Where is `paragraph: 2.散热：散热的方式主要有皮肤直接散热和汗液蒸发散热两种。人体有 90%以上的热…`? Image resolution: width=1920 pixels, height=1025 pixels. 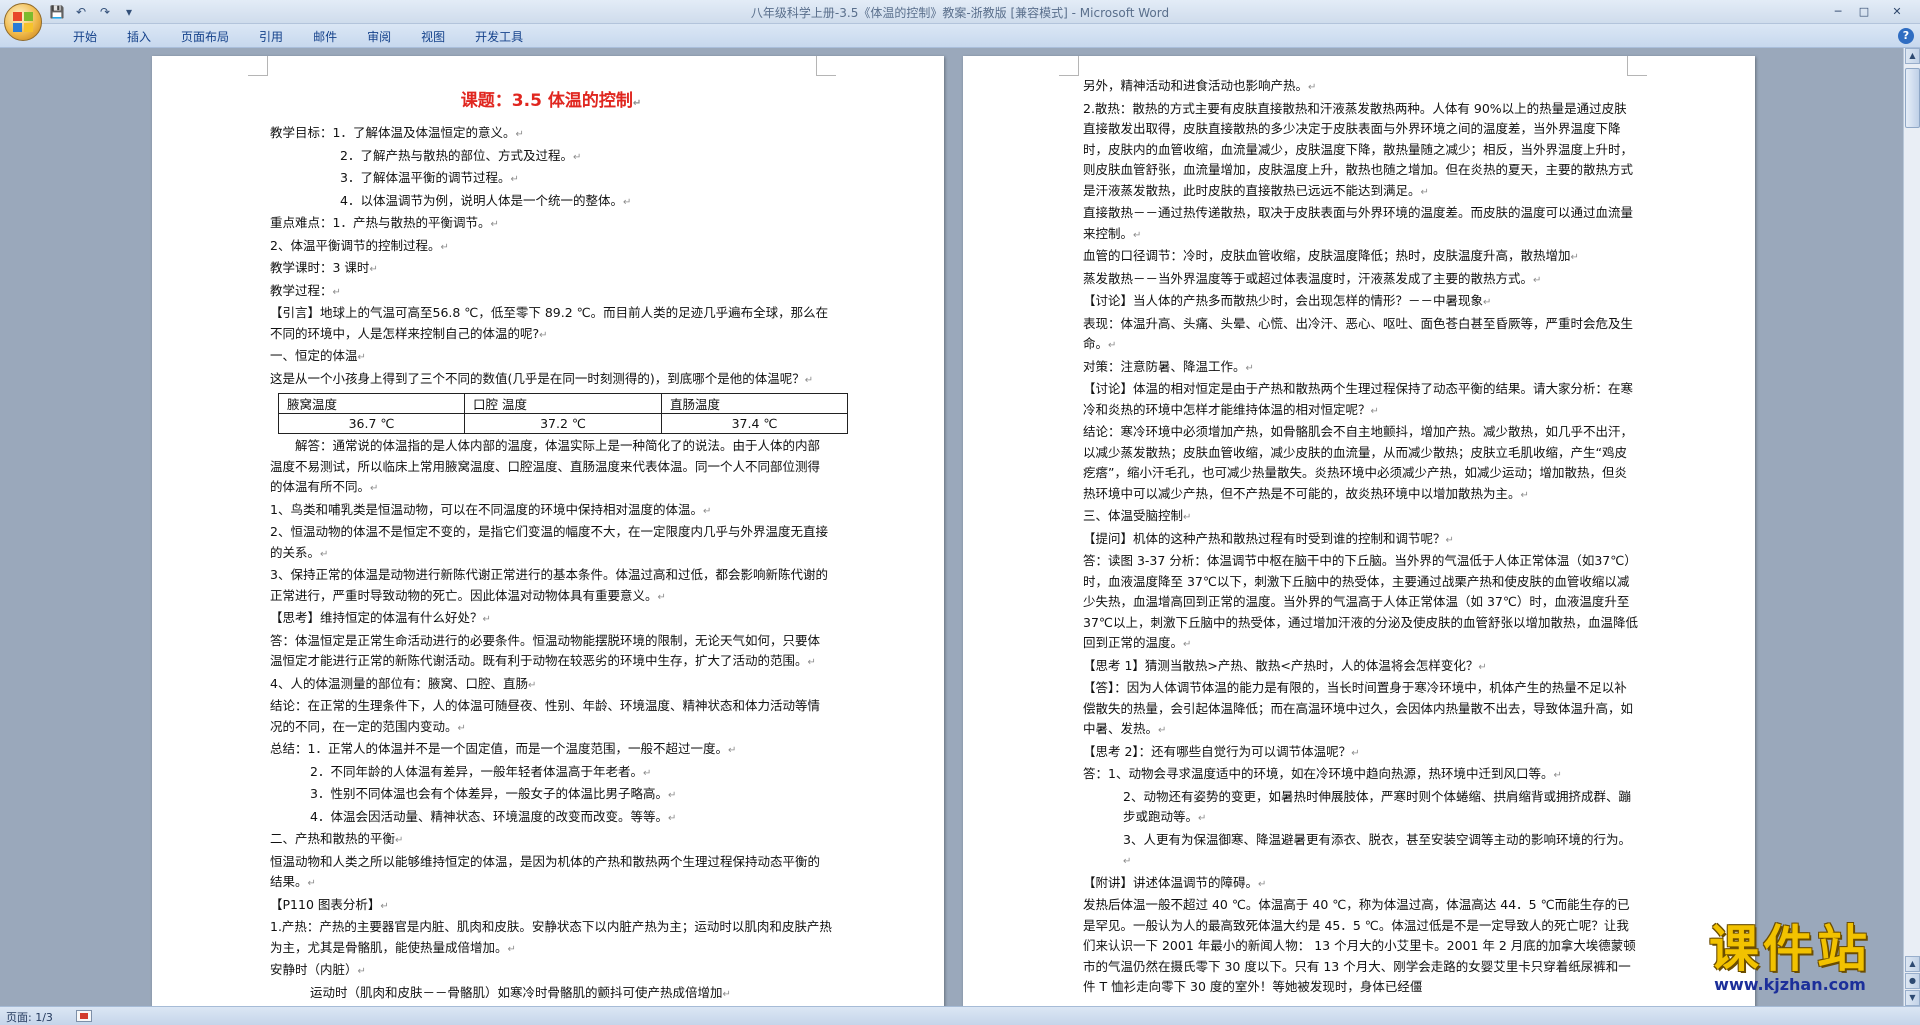 paragraph: 2.散热：散热的方式主要有皮肤直接散热和汗液蒸发散热两种。人体有 90%以上的热… is located at coordinates (1358, 149).